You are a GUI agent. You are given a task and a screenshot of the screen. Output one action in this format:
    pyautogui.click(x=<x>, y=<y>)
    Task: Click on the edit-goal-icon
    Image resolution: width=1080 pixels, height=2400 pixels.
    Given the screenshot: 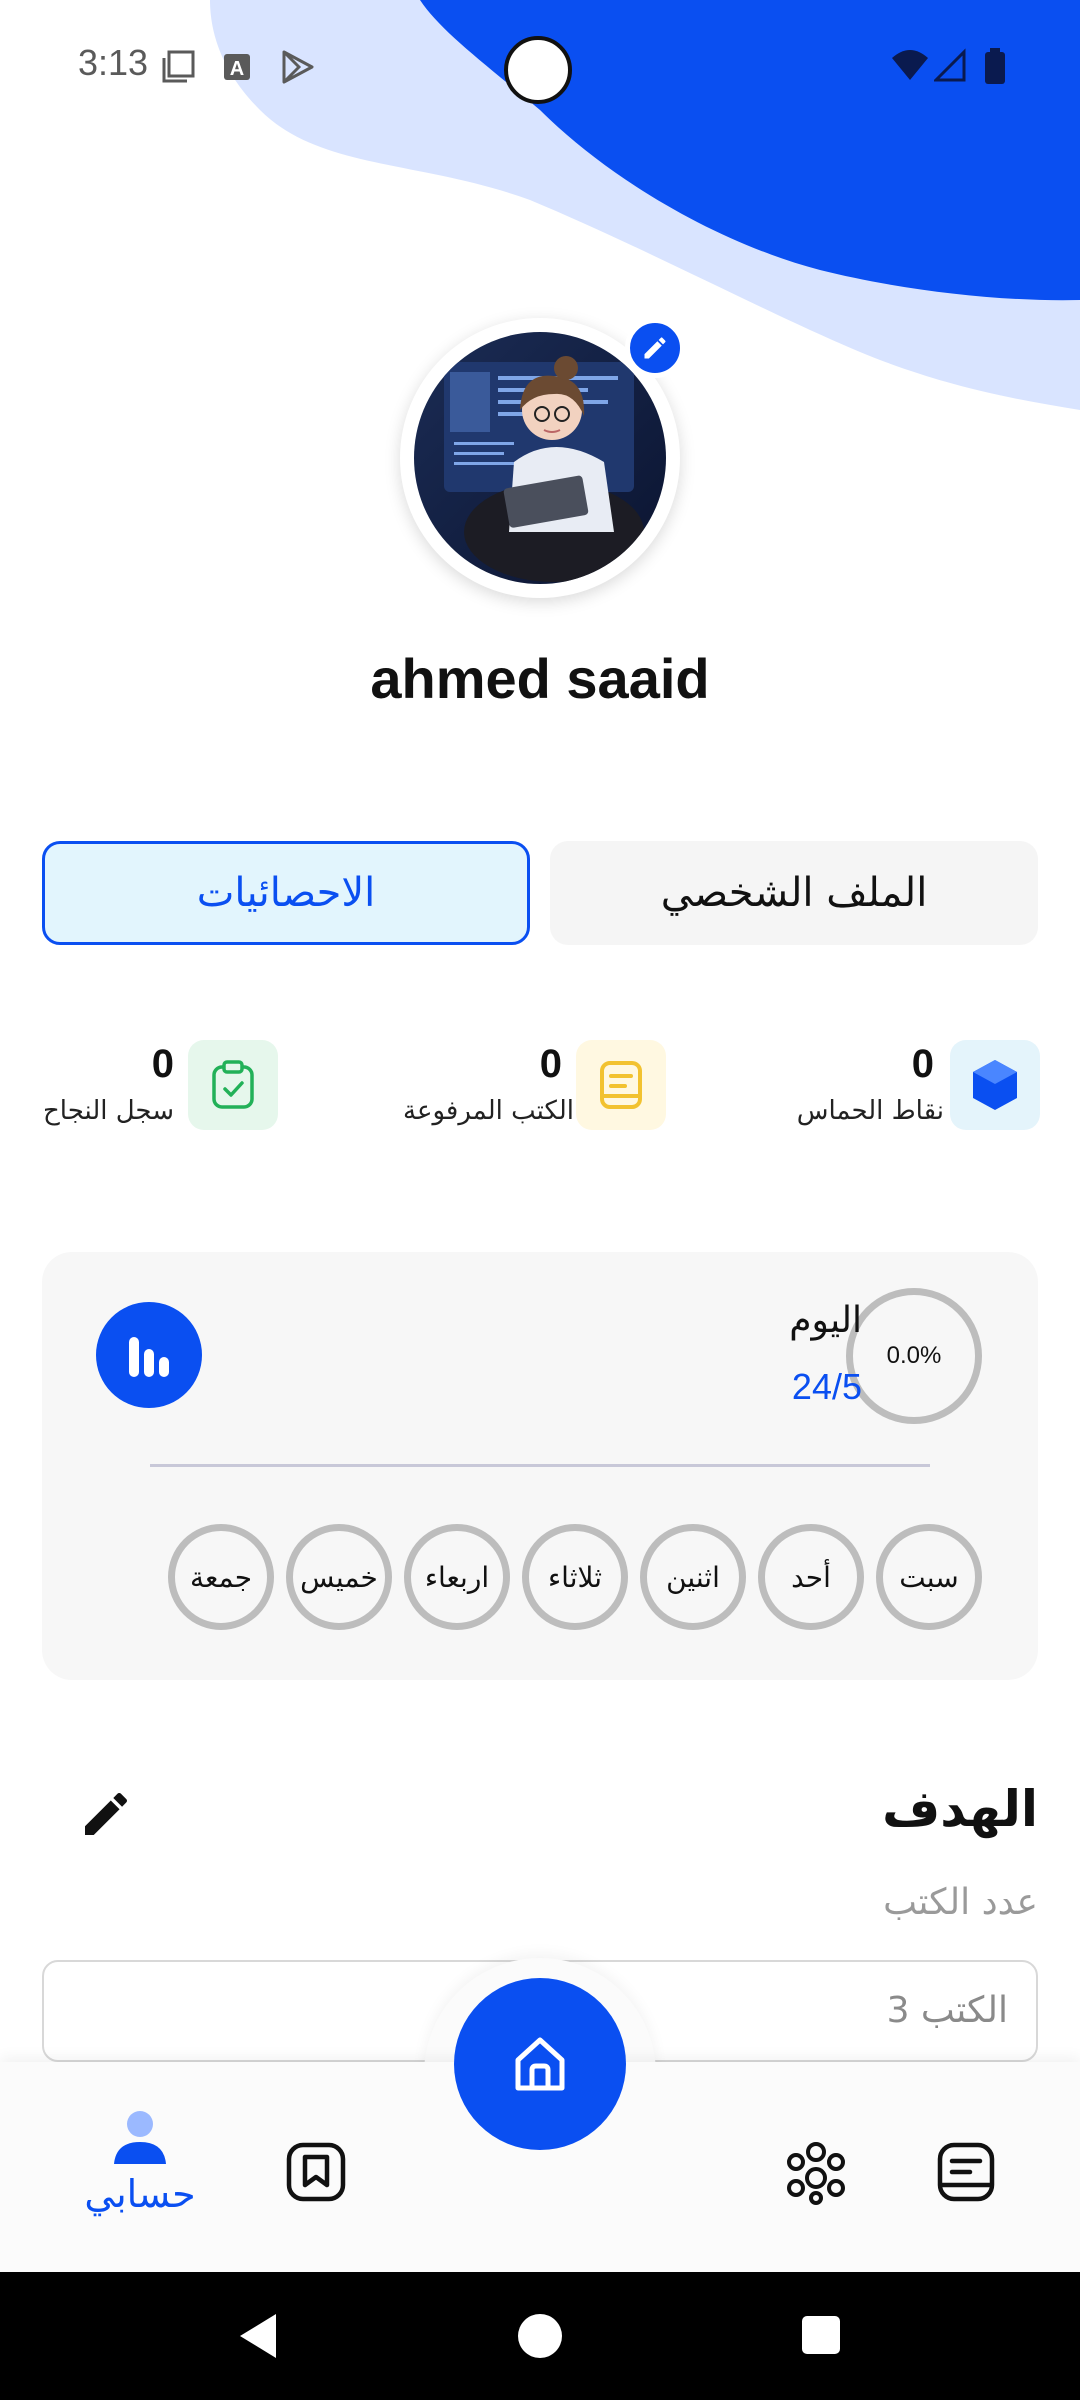 What is the action you would take?
    pyautogui.click(x=106, y=1814)
    